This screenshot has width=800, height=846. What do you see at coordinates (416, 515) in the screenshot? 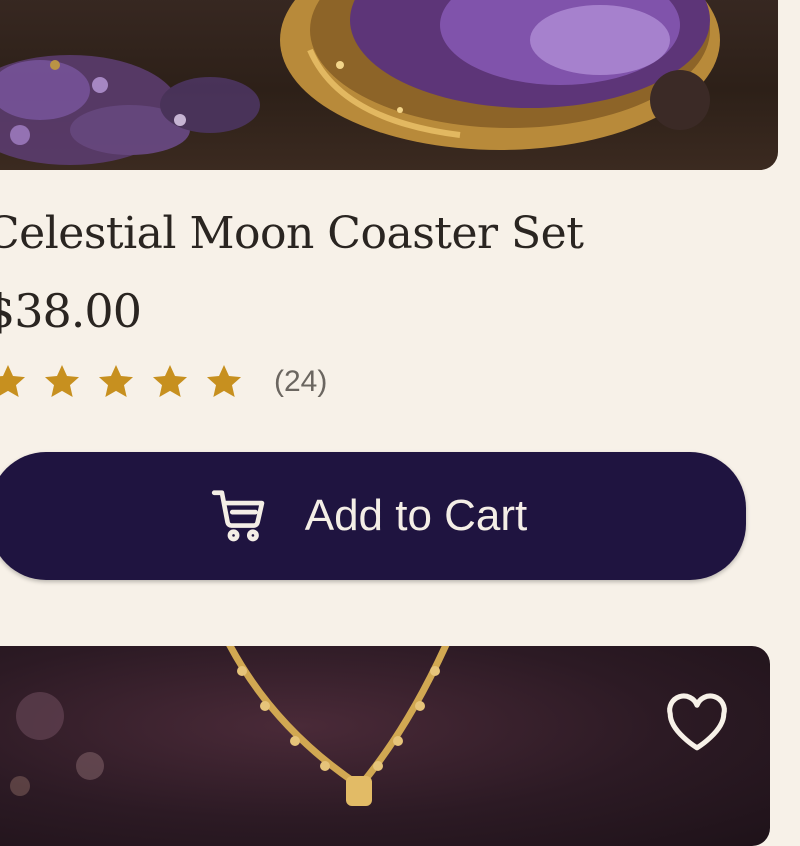
I see `add-to-cart-label: Add to Cart` at bounding box center [416, 515].